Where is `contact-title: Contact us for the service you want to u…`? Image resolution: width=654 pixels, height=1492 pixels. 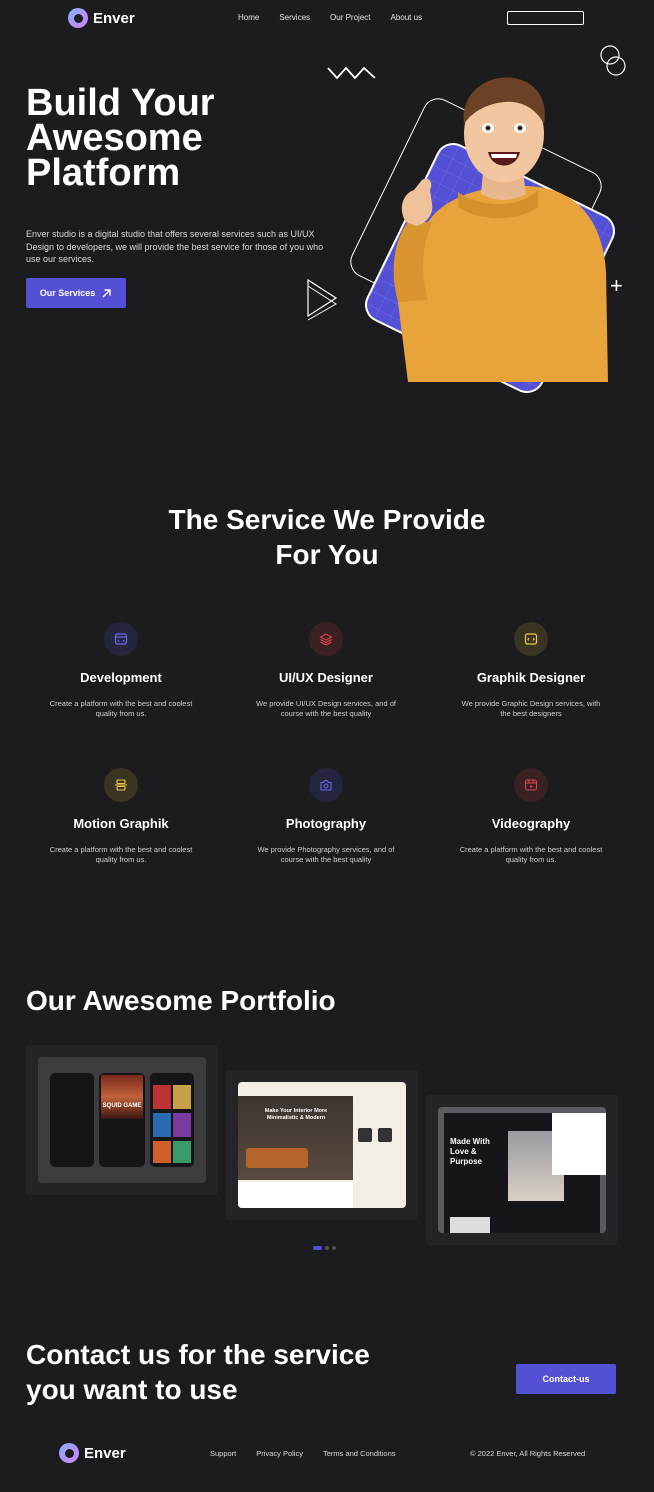 contact-title: Contact us for the service you want to u… is located at coordinates (236, 1372).